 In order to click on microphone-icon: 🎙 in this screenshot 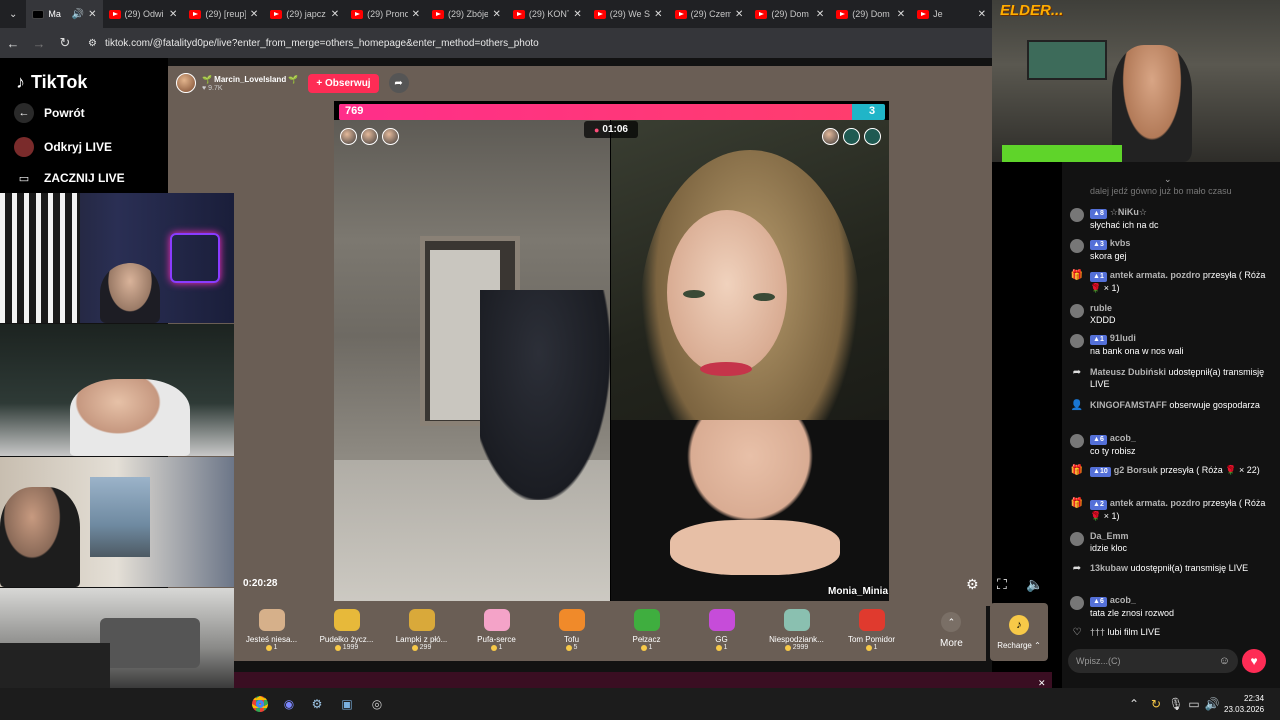, I will do `click(1176, 704)`.